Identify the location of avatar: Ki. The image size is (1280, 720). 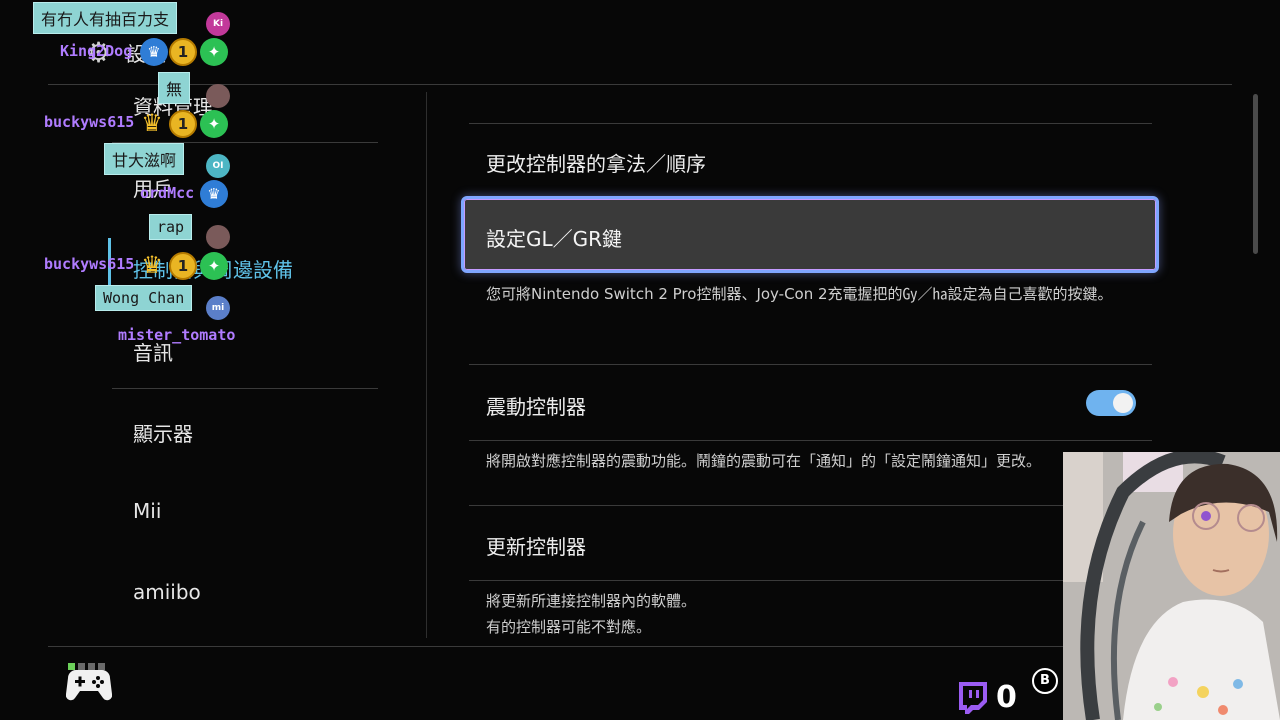
(218, 24).